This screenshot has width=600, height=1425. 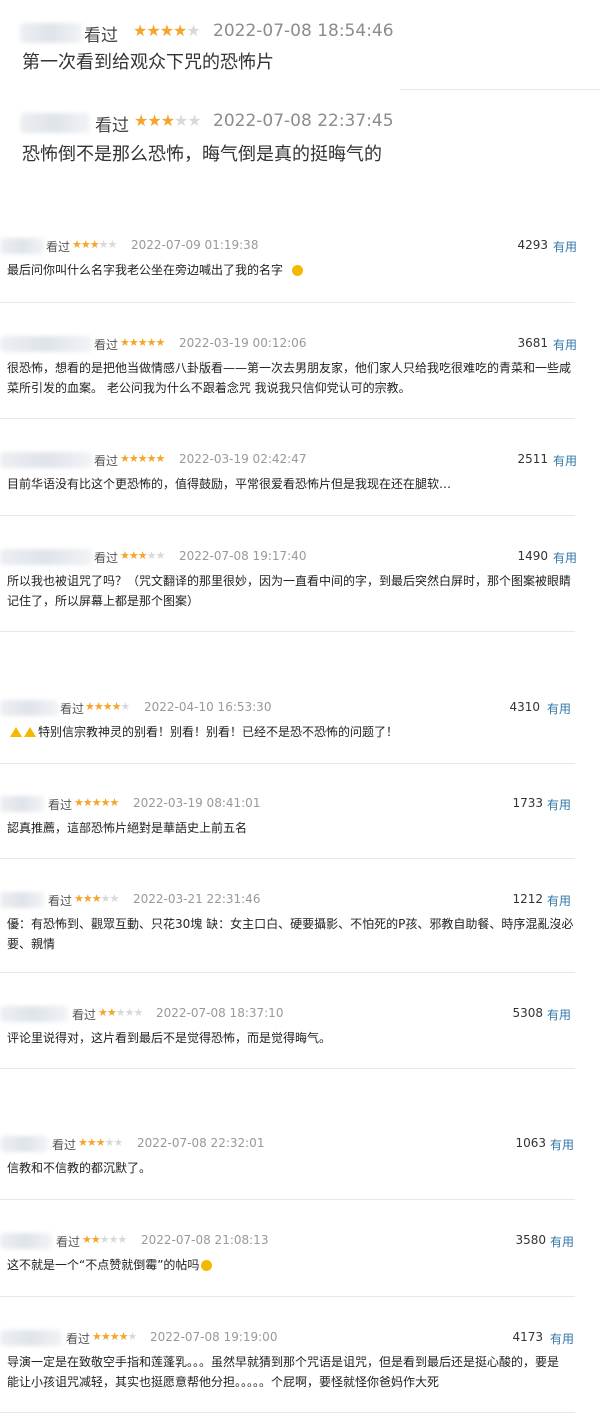 What do you see at coordinates (214, 1337) in the screenshot?
I see `comment-date: 2022-07-08 19:19:00` at bounding box center [214, 1337].